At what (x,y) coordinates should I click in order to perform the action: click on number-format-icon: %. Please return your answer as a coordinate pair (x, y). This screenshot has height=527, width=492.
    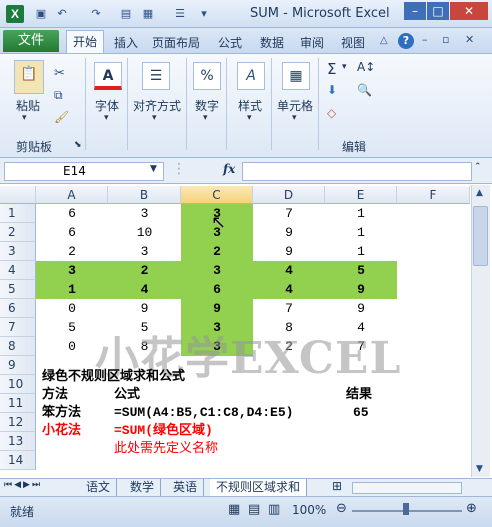
    Looking at the image, I should click on (207, 76).